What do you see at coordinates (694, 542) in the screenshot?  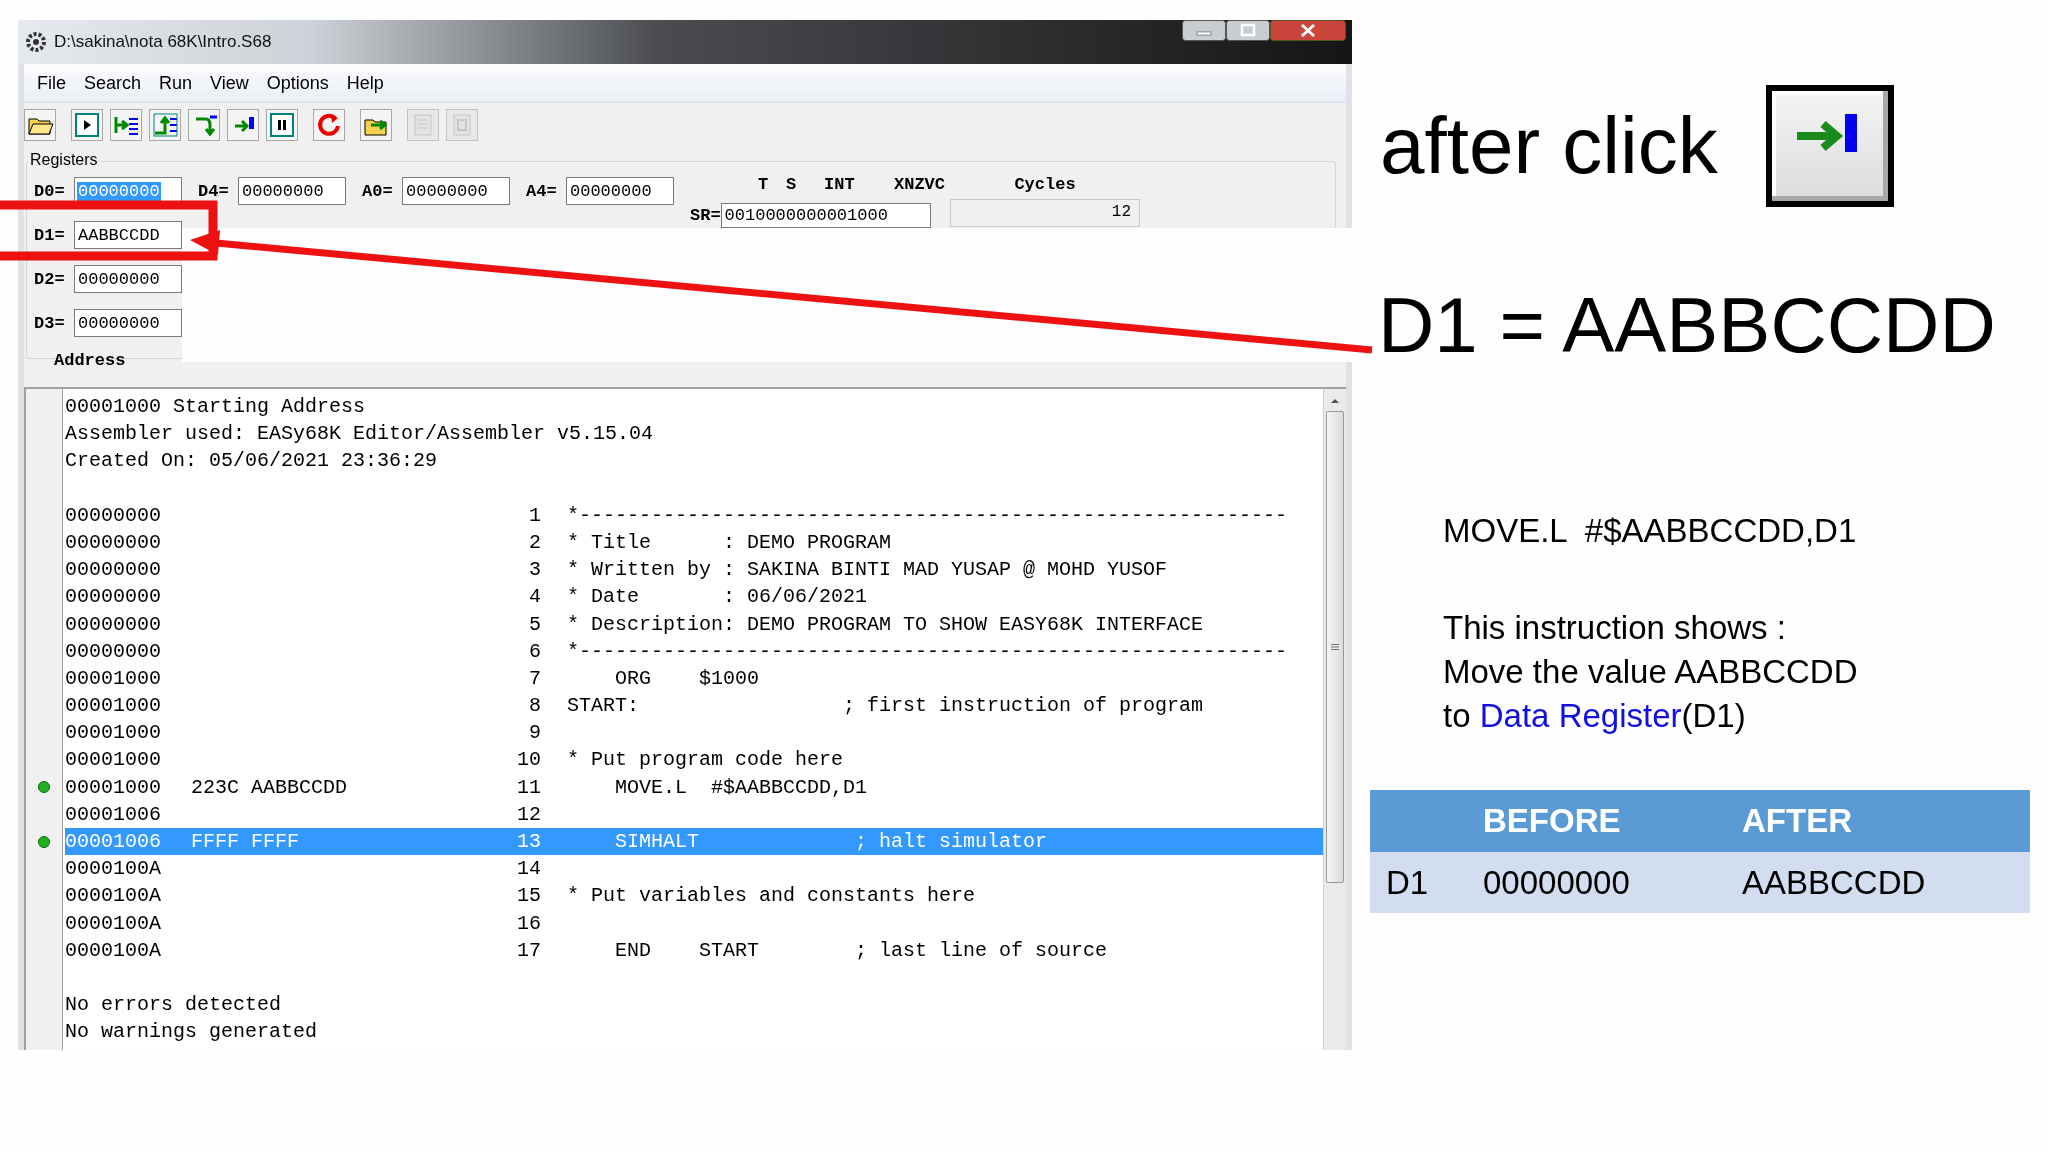 I see `listing-row: 00000000 2 * Title : DEMO PROGRAM` at bounding box center [694, 542].